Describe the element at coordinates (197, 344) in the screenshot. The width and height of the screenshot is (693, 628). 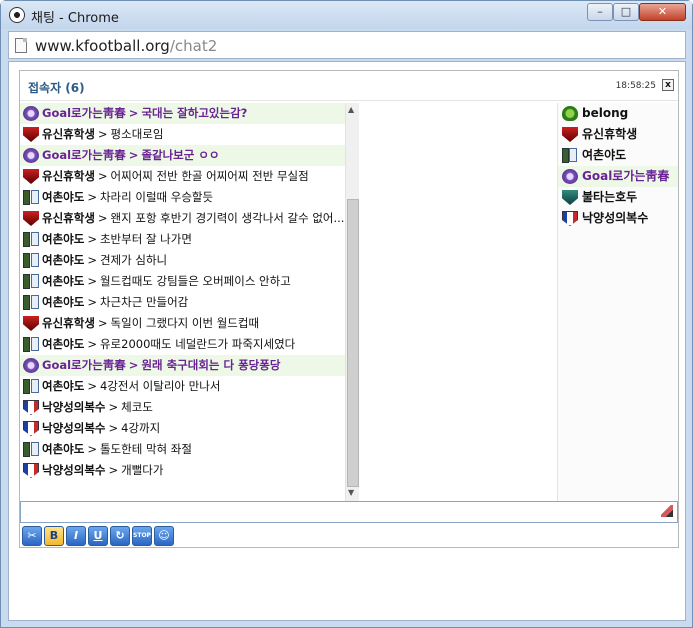
I see `message-text: 유로2000때도 네덜란드가 파죽지세였다` at that location.